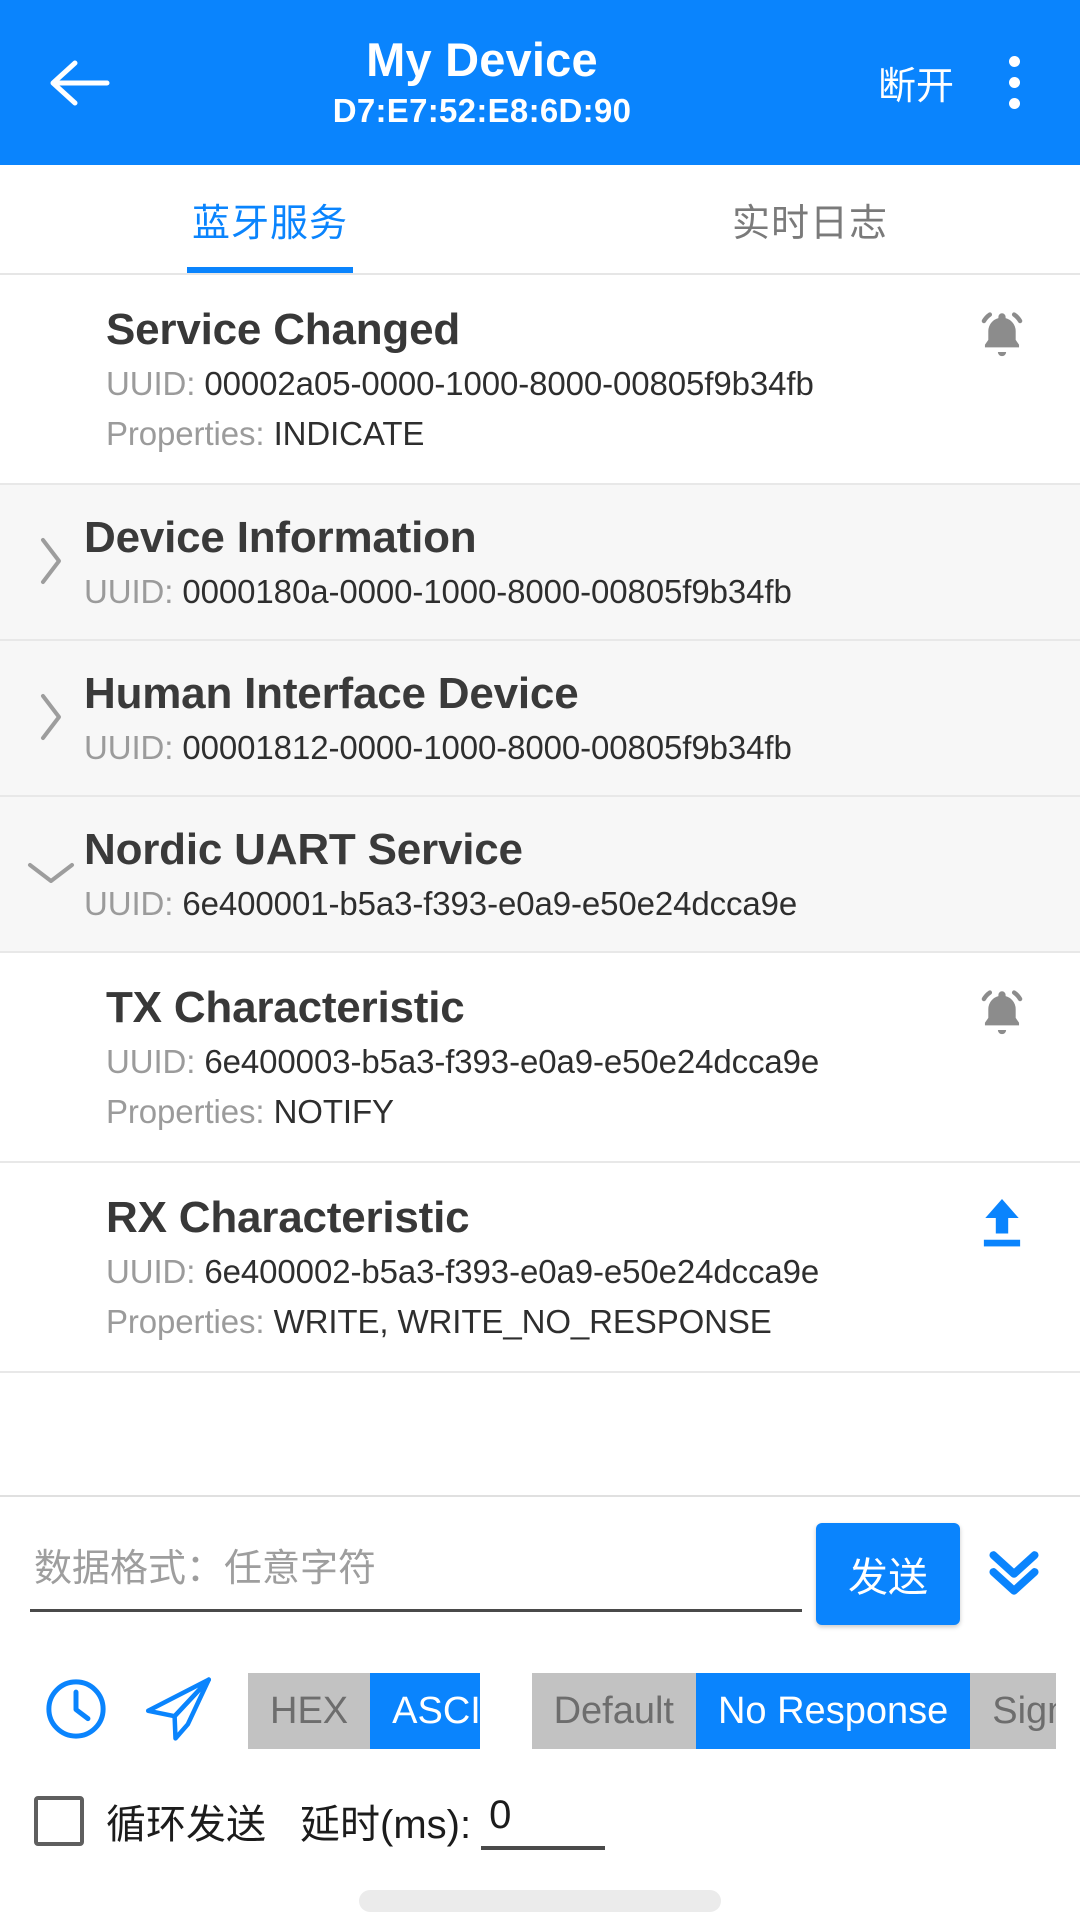 This screenshot has height=1920, width=1080. I want to click on data-format-segmented-control: HEX ASCII, so click(364, 1711).